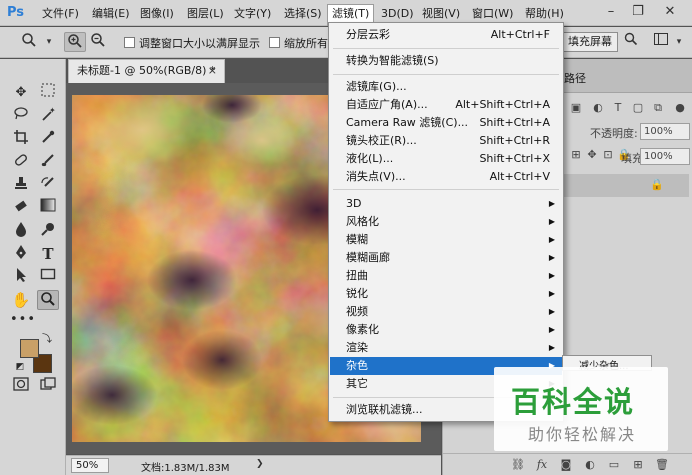  I want to click on more-tools-icon: •••, so click(22, 320).